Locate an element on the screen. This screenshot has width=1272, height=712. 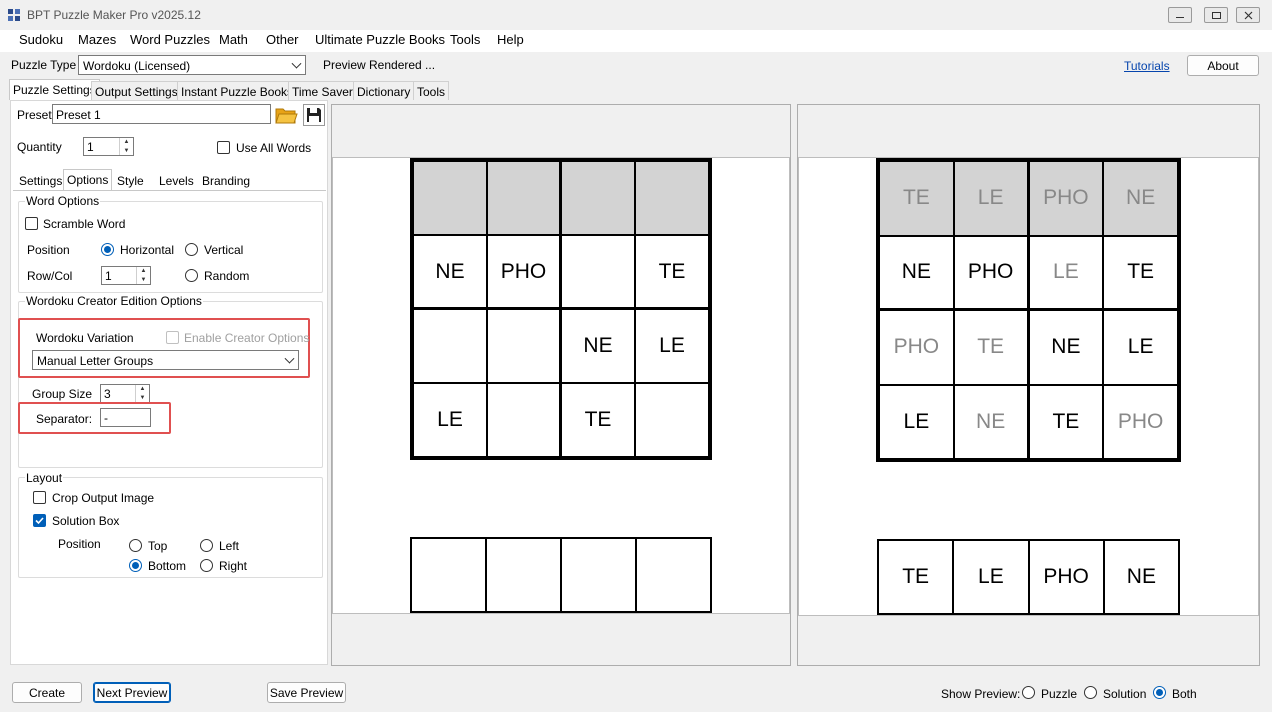
tab-output-settings: Output Settings is located at coordinates (136, 90).